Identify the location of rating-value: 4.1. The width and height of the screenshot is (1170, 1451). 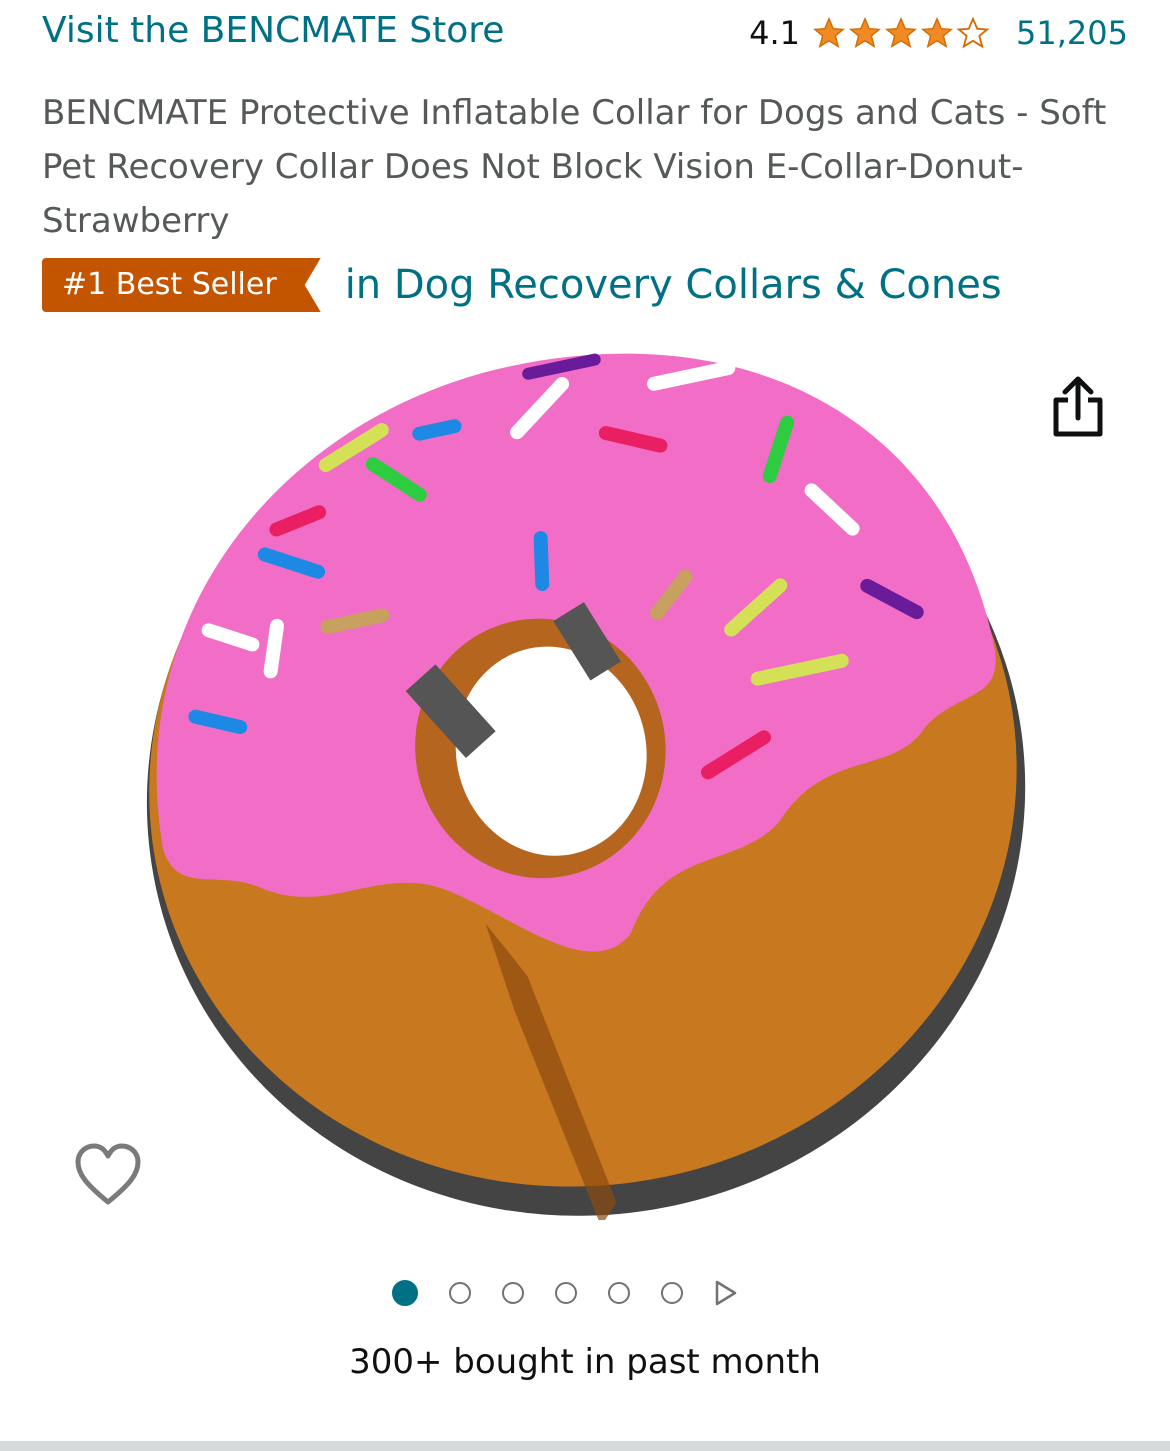
(775, 33).